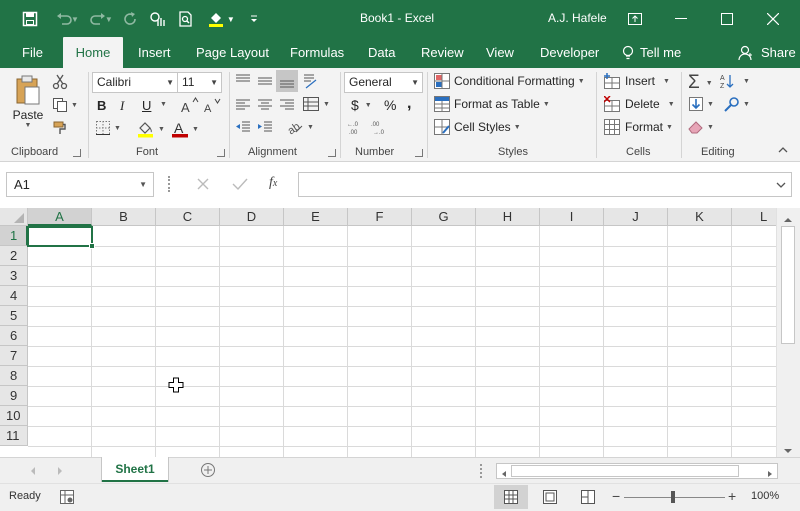 The image size is (800, 511). Describe the element at coordinates (508, 217) in the screenshot. I see `column-header: H` at that location.